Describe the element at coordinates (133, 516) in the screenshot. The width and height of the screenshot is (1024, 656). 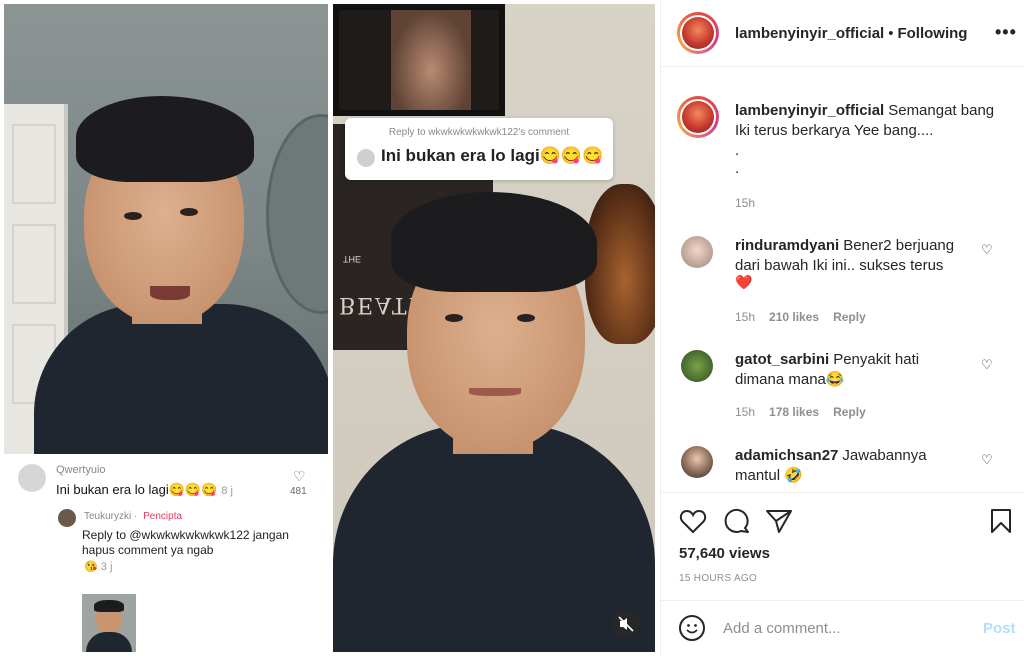
I see `reply-username: Teukuryzki · Pencipta` at that location.